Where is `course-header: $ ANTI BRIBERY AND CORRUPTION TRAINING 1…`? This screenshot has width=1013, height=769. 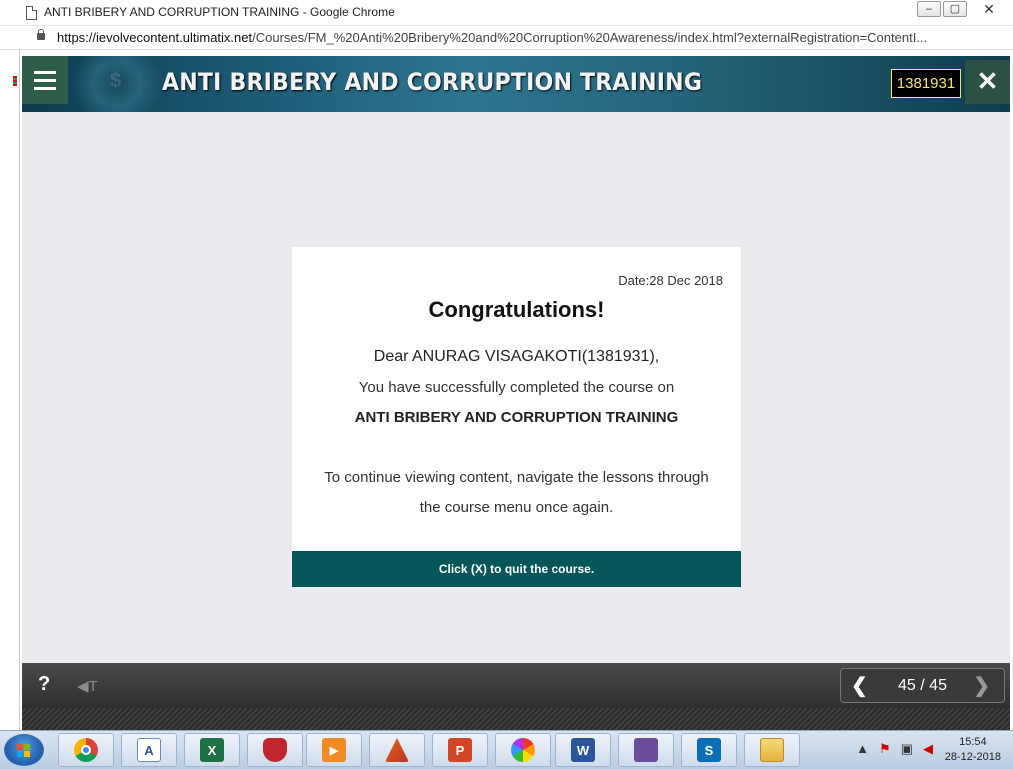
course-header: $ ANTI BRIBERY AND CORRUPTION TRAINING 1… is located at coordinates (516, 84).